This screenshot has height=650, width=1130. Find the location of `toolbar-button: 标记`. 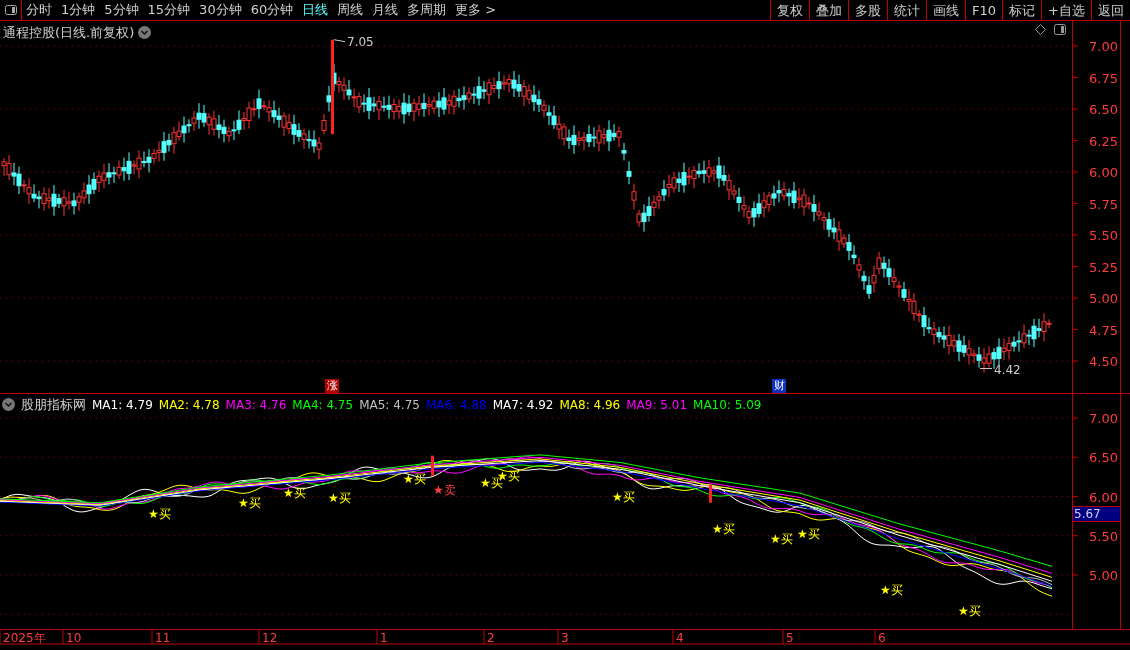

toolbar-button: 标记 is located at coordinates (1022, 10).